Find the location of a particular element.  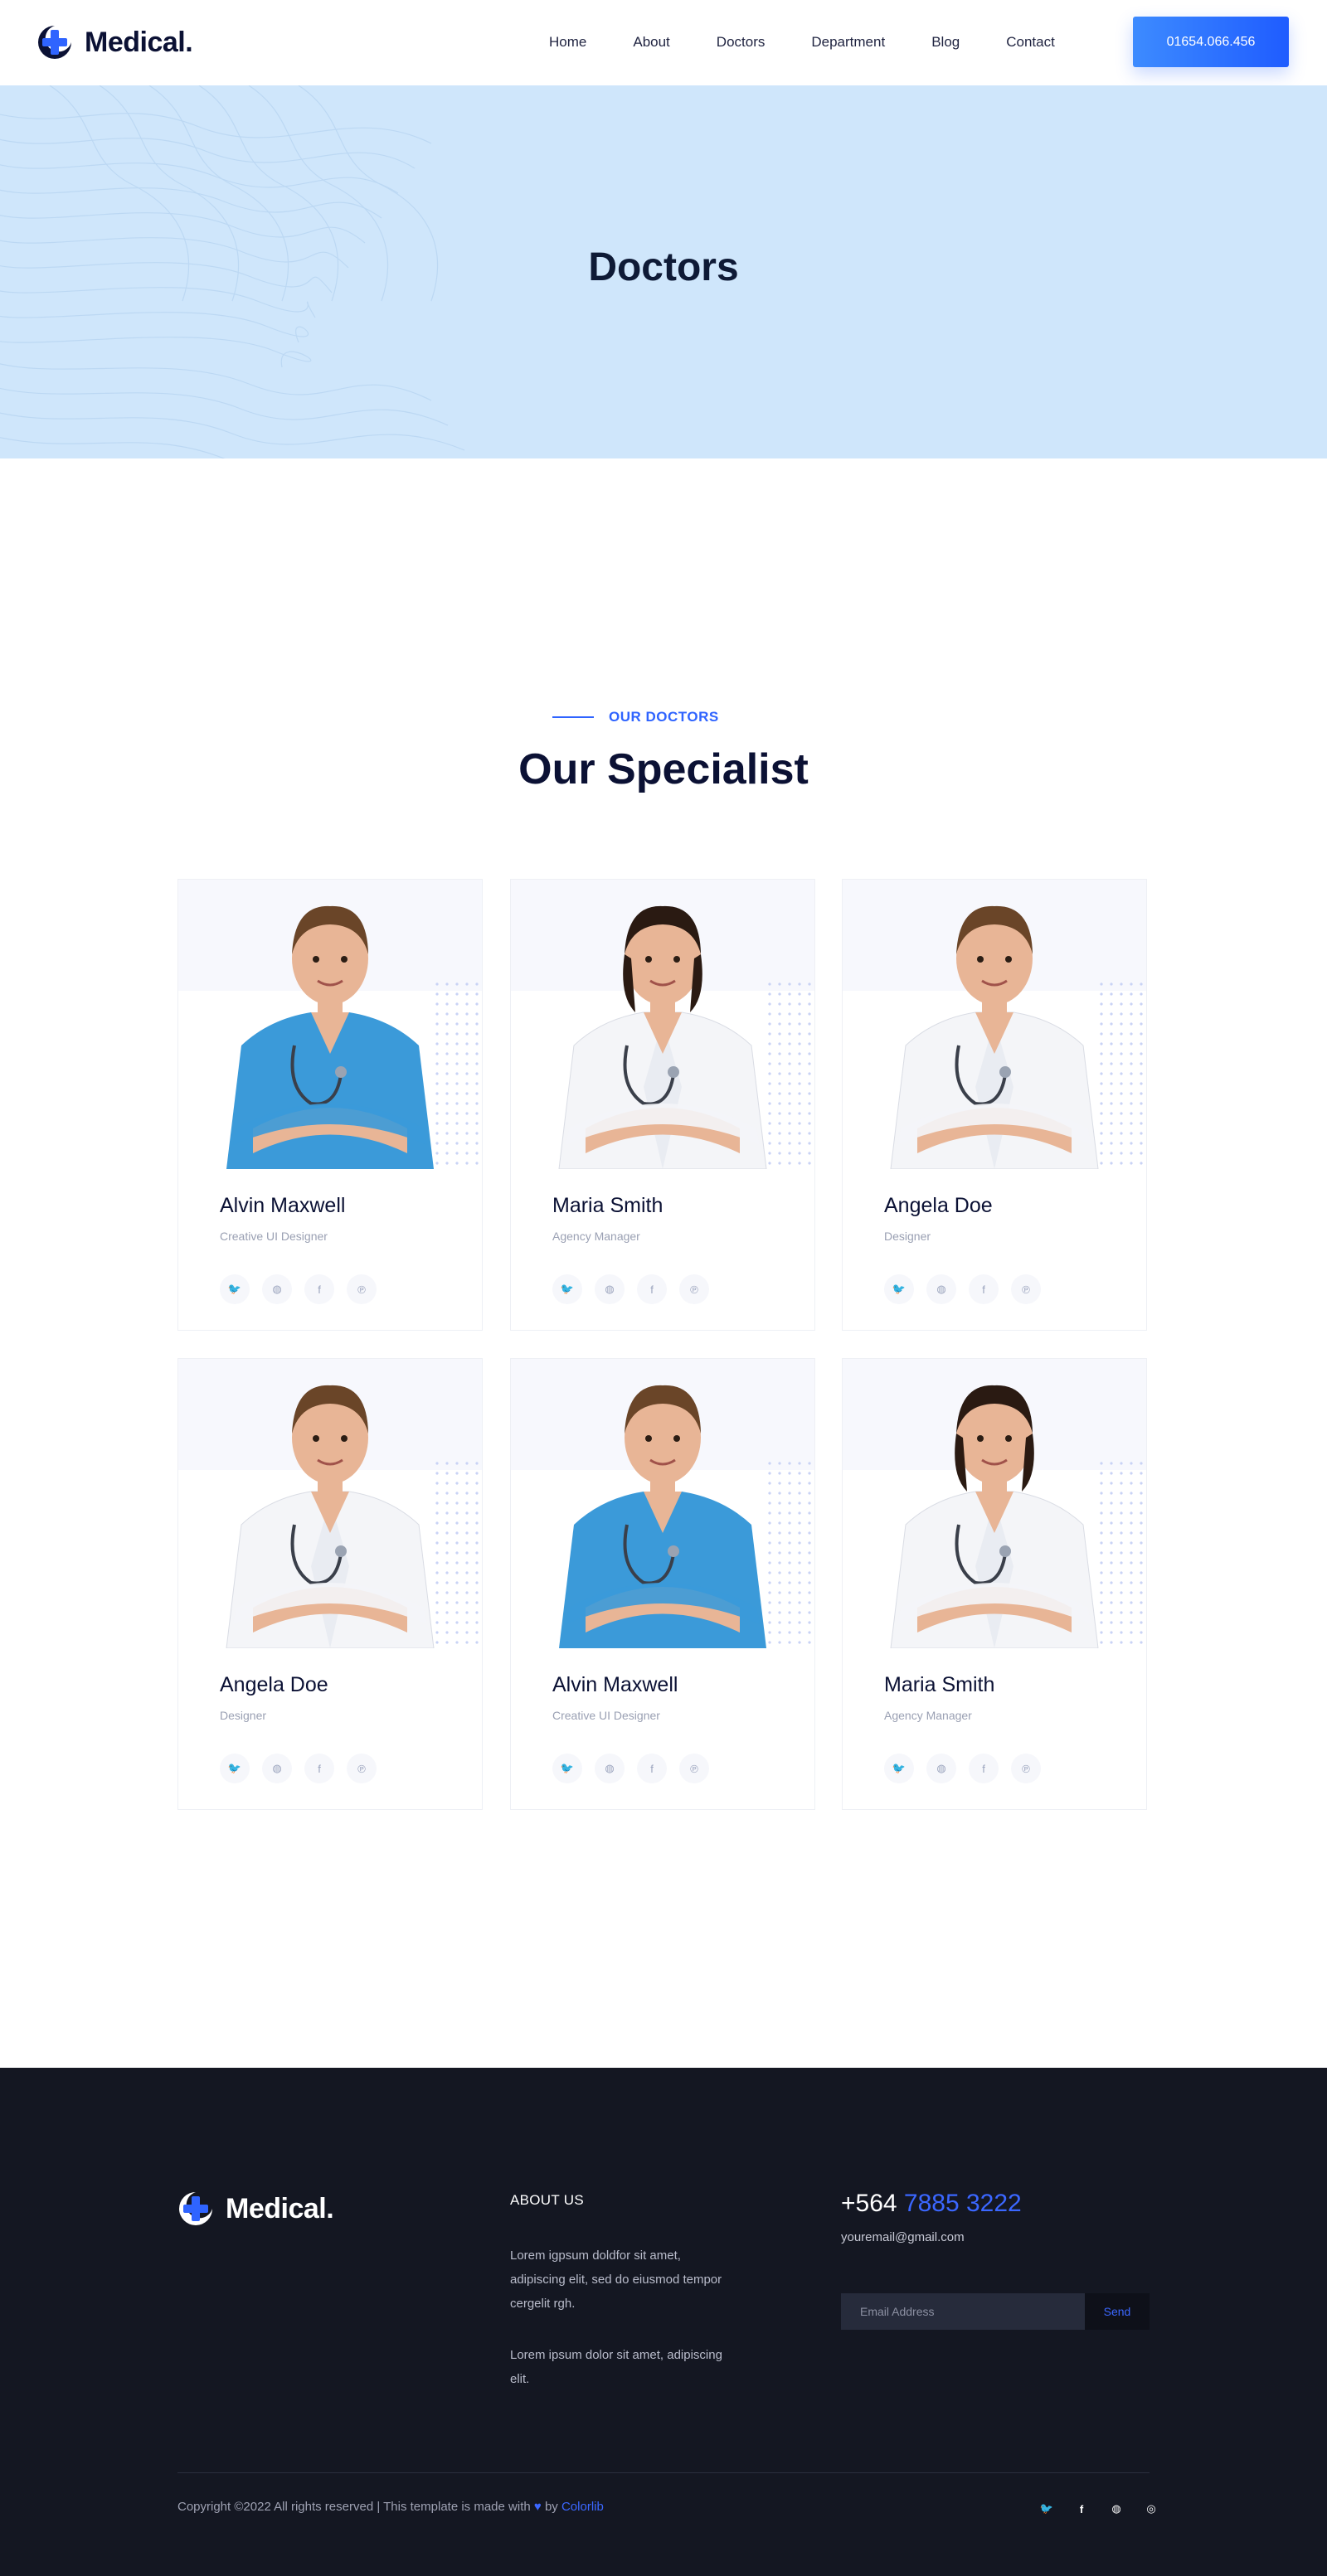

footer-social: 🐦 f ◍ ◎ is located at coordinates (1108, 2509).